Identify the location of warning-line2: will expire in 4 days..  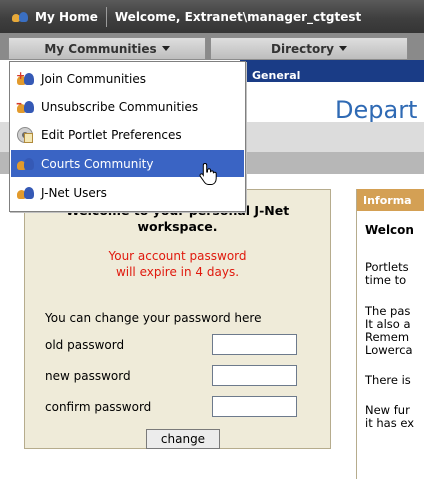
(177, 272).